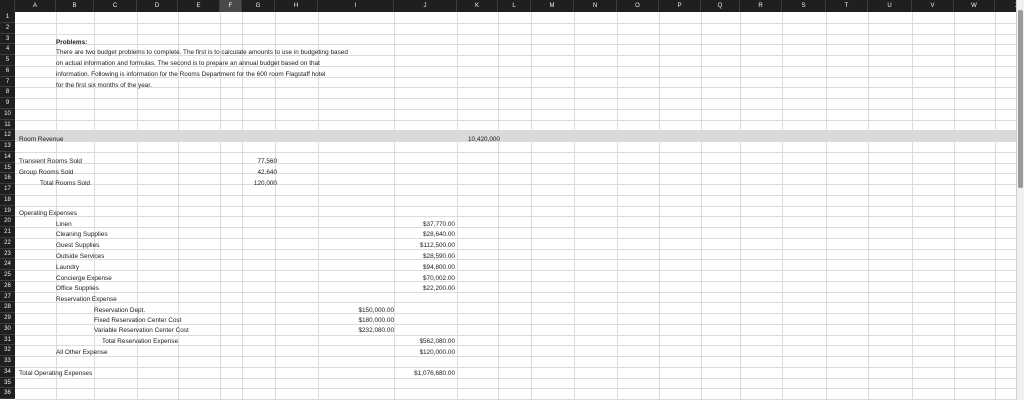 The width and height of the screenshot is (1024, 400). Describe the element at coordinates (7, 211) in the screenshot. I see `row-header-19: 19` at that location.